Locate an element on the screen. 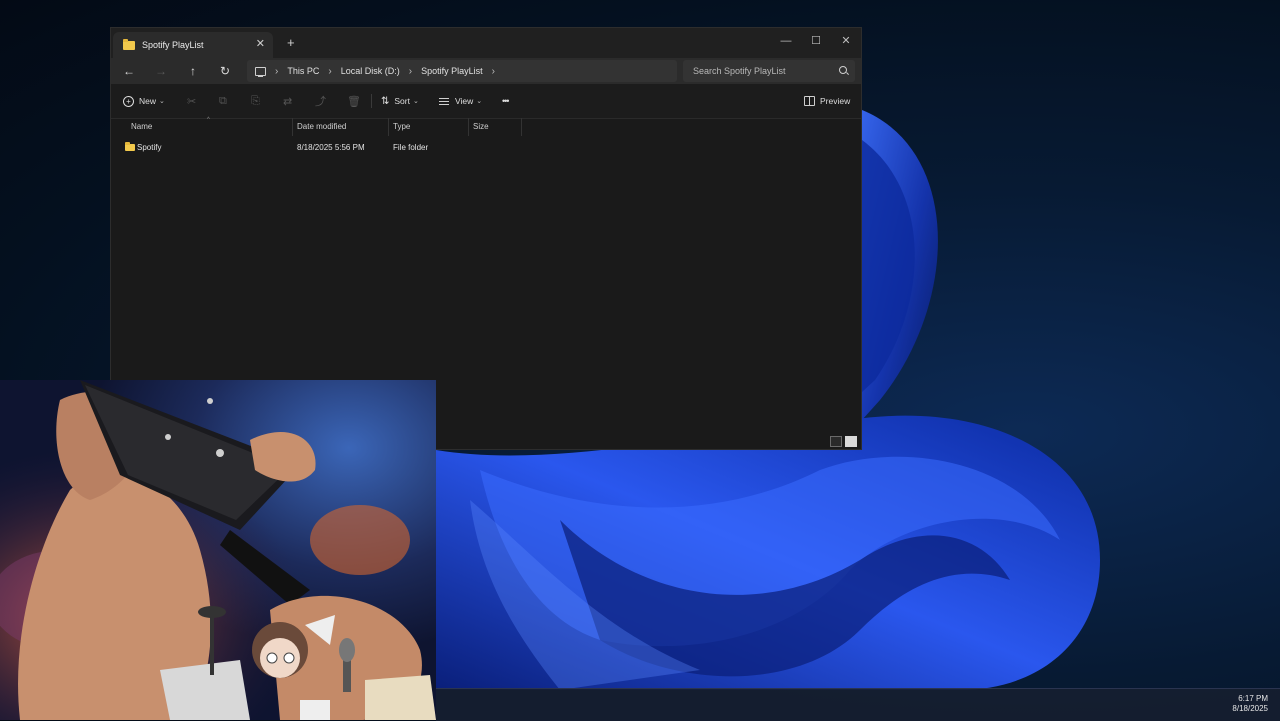  system-clock: 6:17 PM 8/18/2025 is located at coordinates (1250, 704).